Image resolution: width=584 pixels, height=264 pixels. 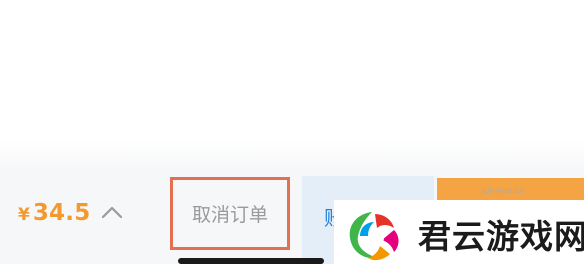 I want to click on total-price: ¥ 34.5, so click(x=54, y=215).